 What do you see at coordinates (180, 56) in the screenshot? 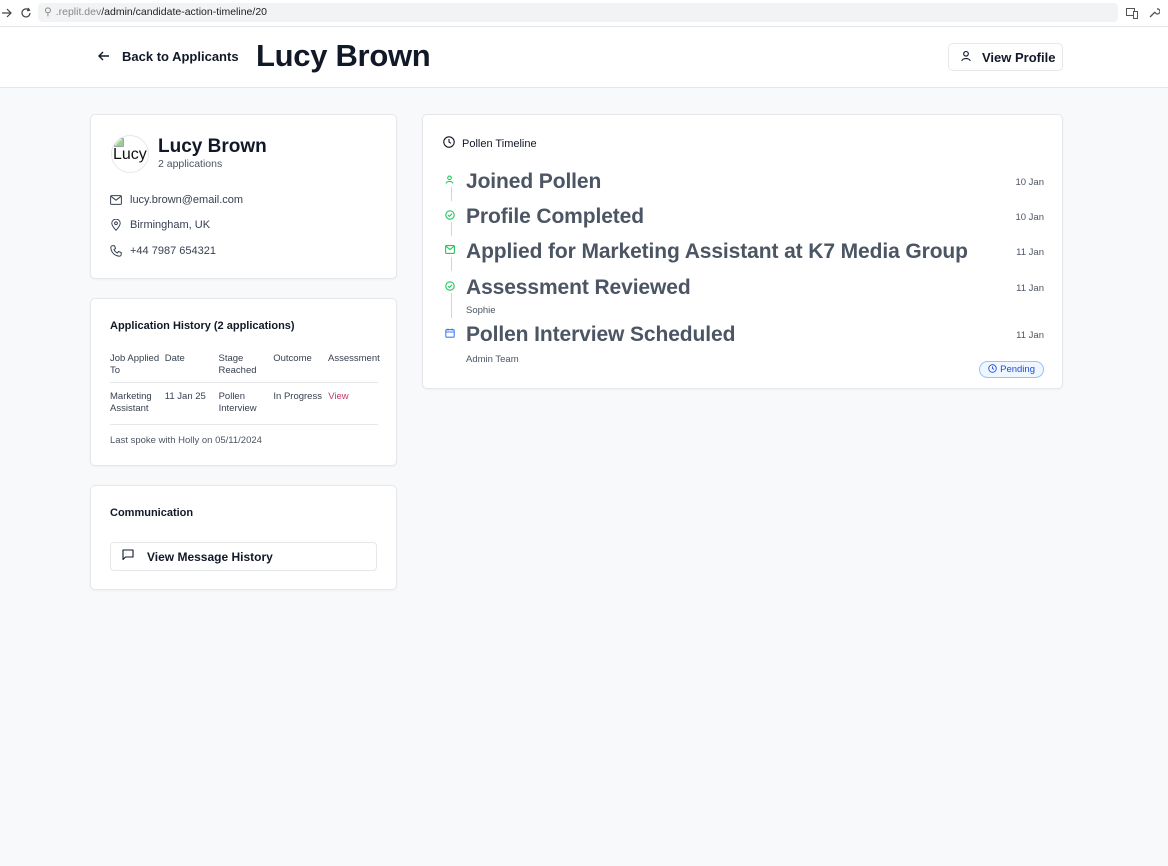
I see `back-link-label: Back to Applicants` at bounding box center [180, 56].